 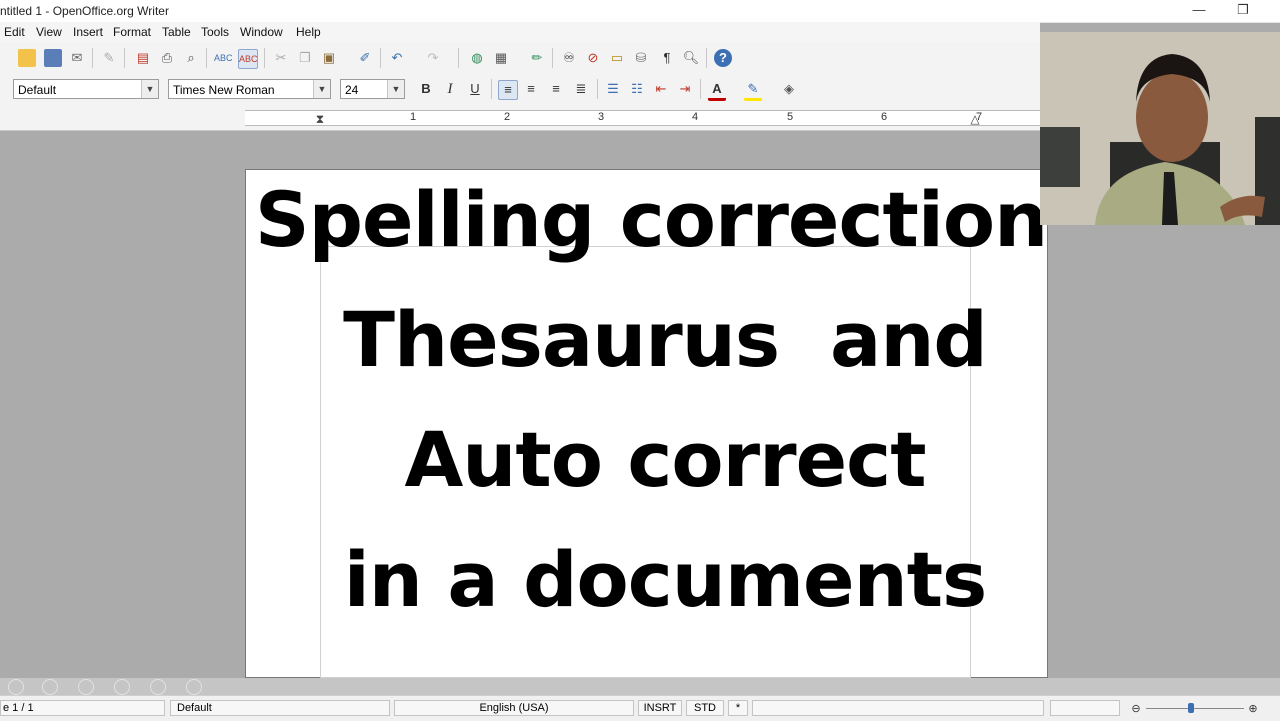 What do you see at coordinates (537, 58) in the screenshot?
I see `show-draw-functions-icon: ✏` at bounding box center [537, 58].